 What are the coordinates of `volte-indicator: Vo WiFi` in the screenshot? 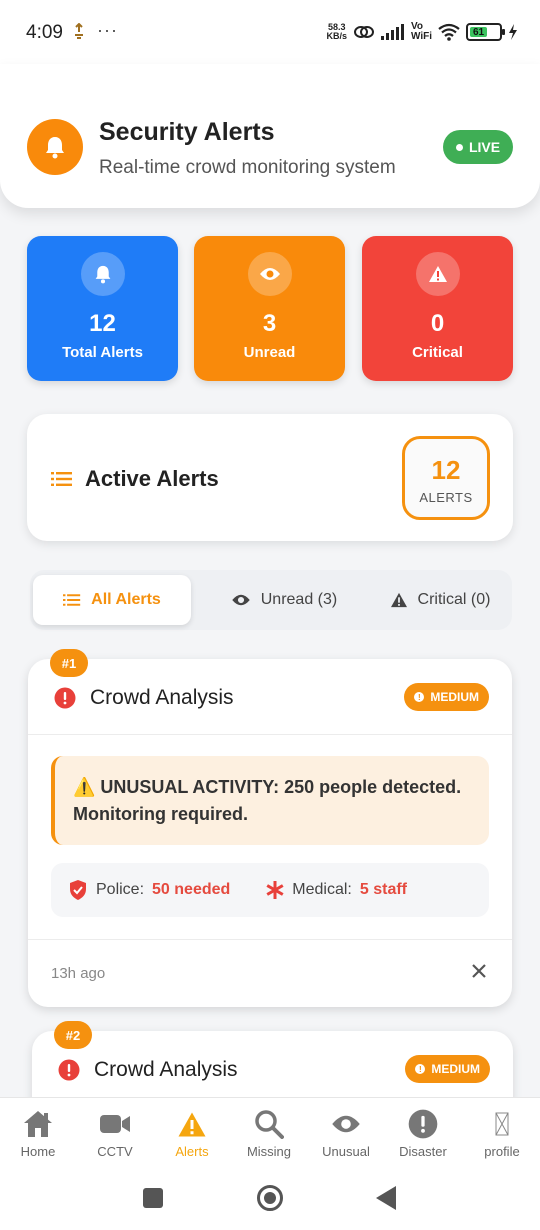 It's located at (421, 31).